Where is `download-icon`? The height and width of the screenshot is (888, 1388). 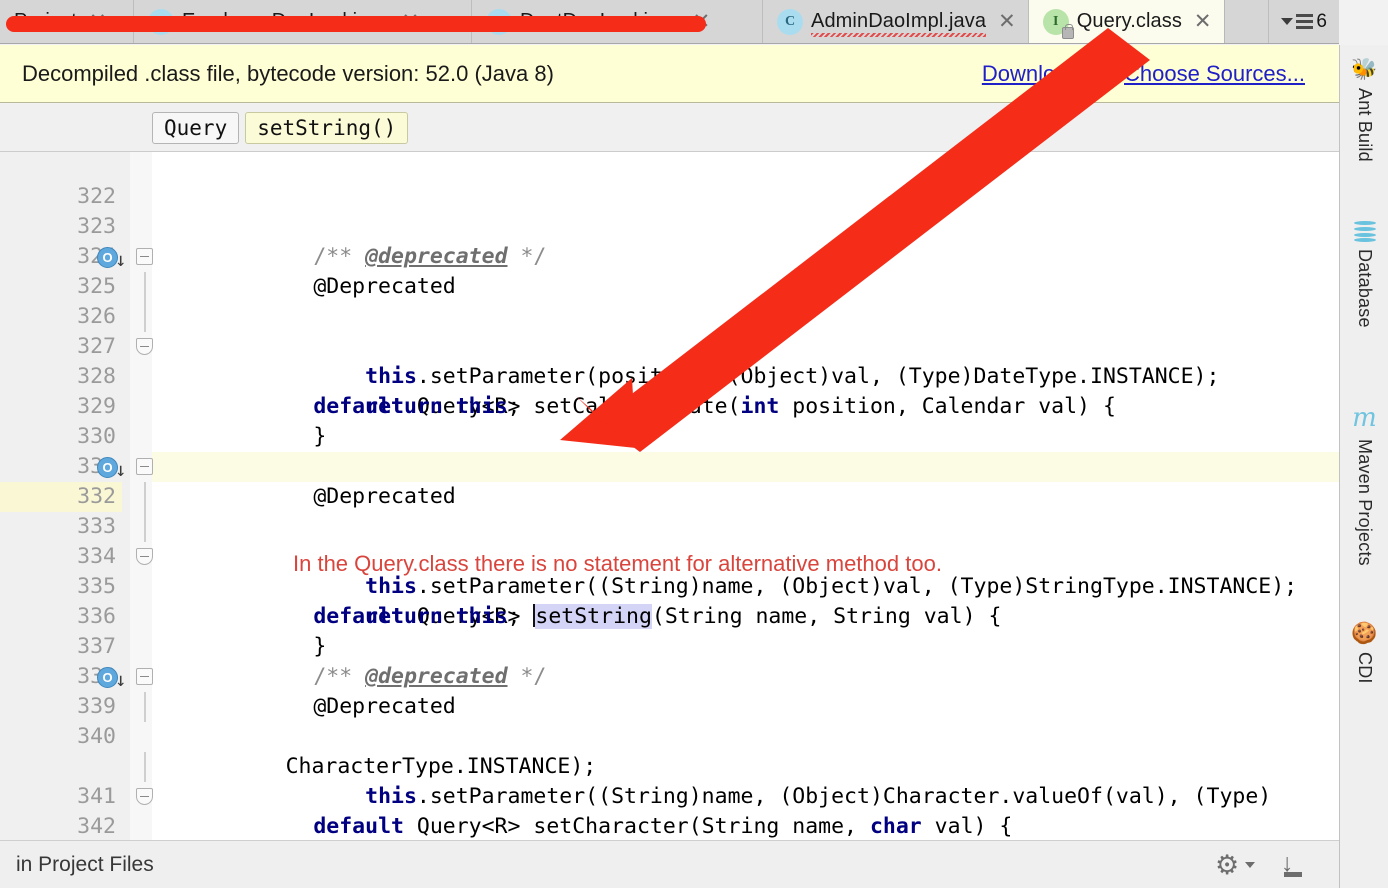 download-icon is located at coordinates (1293, 865).